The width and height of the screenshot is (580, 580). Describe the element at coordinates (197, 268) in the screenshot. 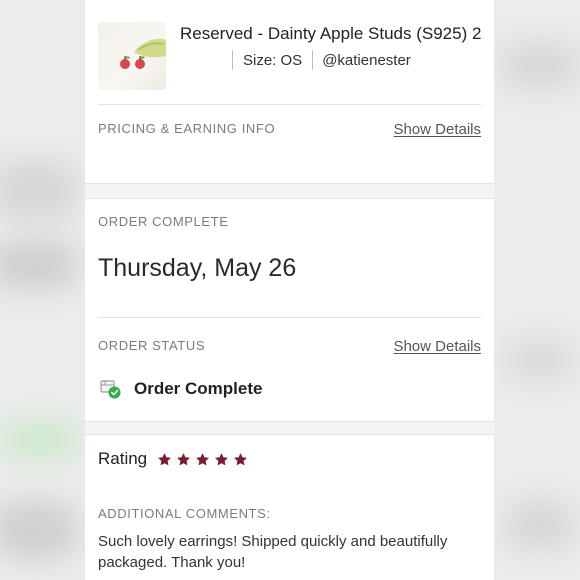

I see `order-complete-date: Thursday, May 26` at that location.